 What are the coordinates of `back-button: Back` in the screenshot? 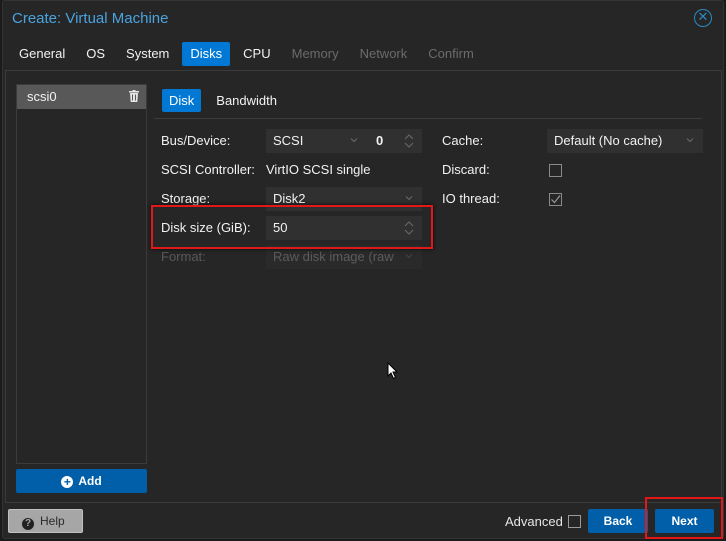 It's located at (618, 521).